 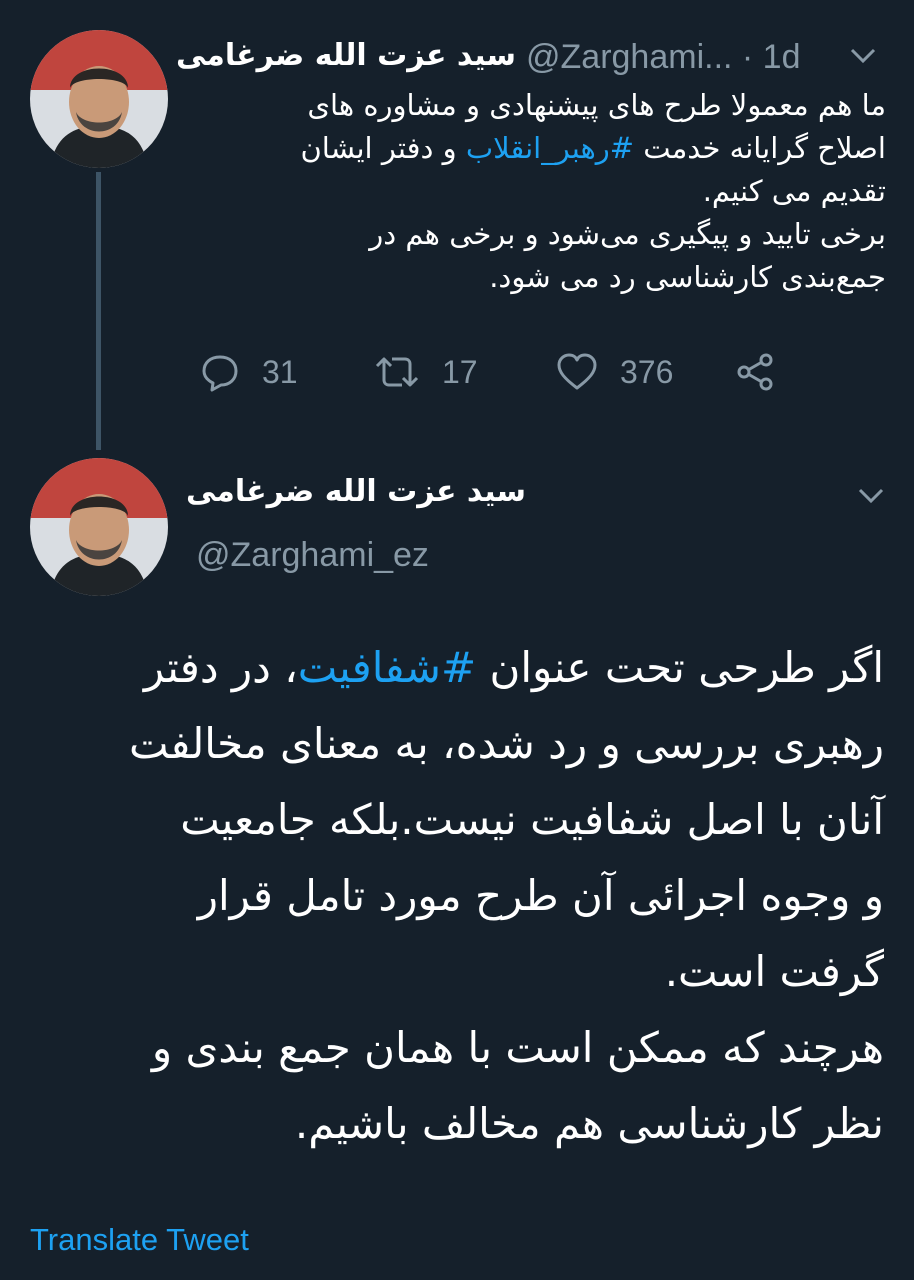 I want to click on thread-connector-line, so click(x=98, y=311).